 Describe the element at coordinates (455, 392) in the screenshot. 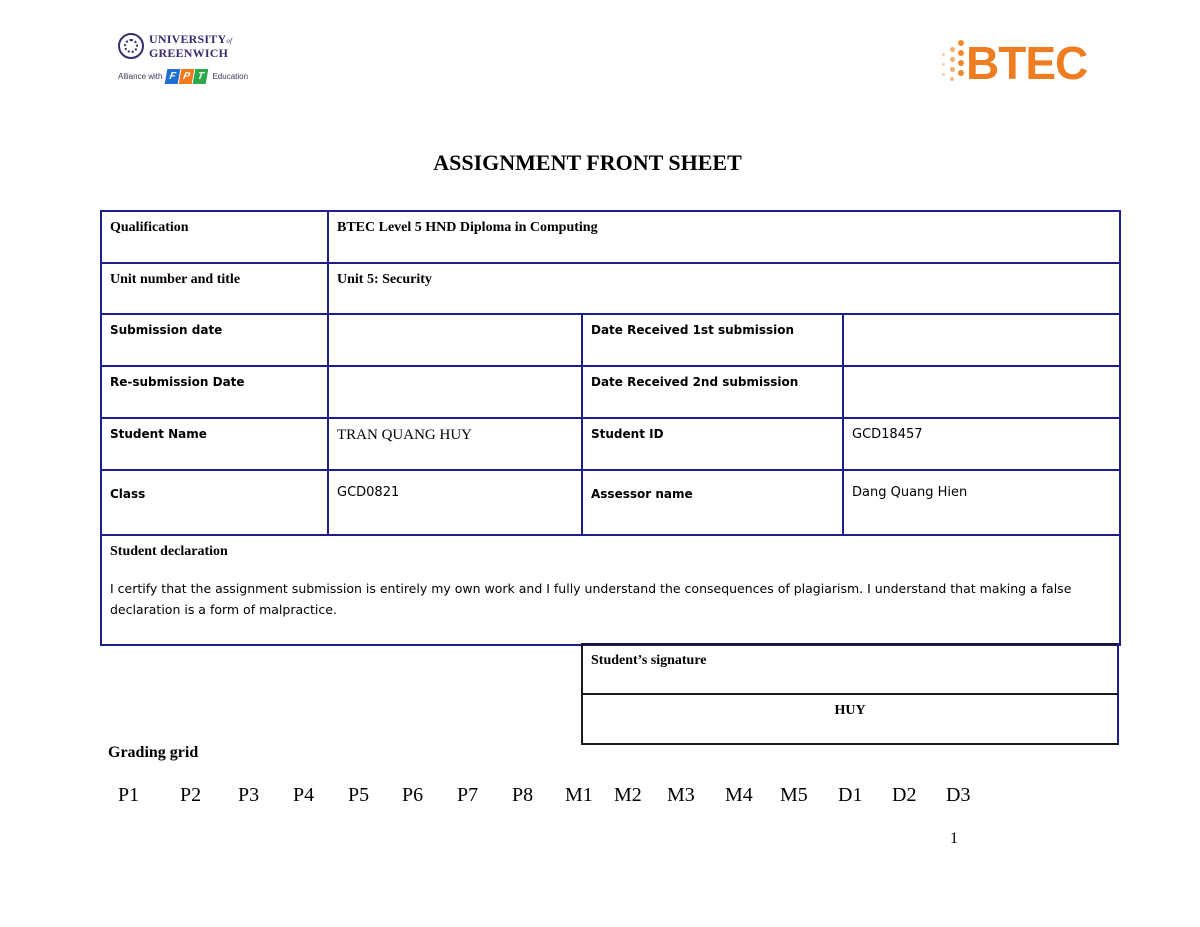

I see `resubmission-date-field` at that location.